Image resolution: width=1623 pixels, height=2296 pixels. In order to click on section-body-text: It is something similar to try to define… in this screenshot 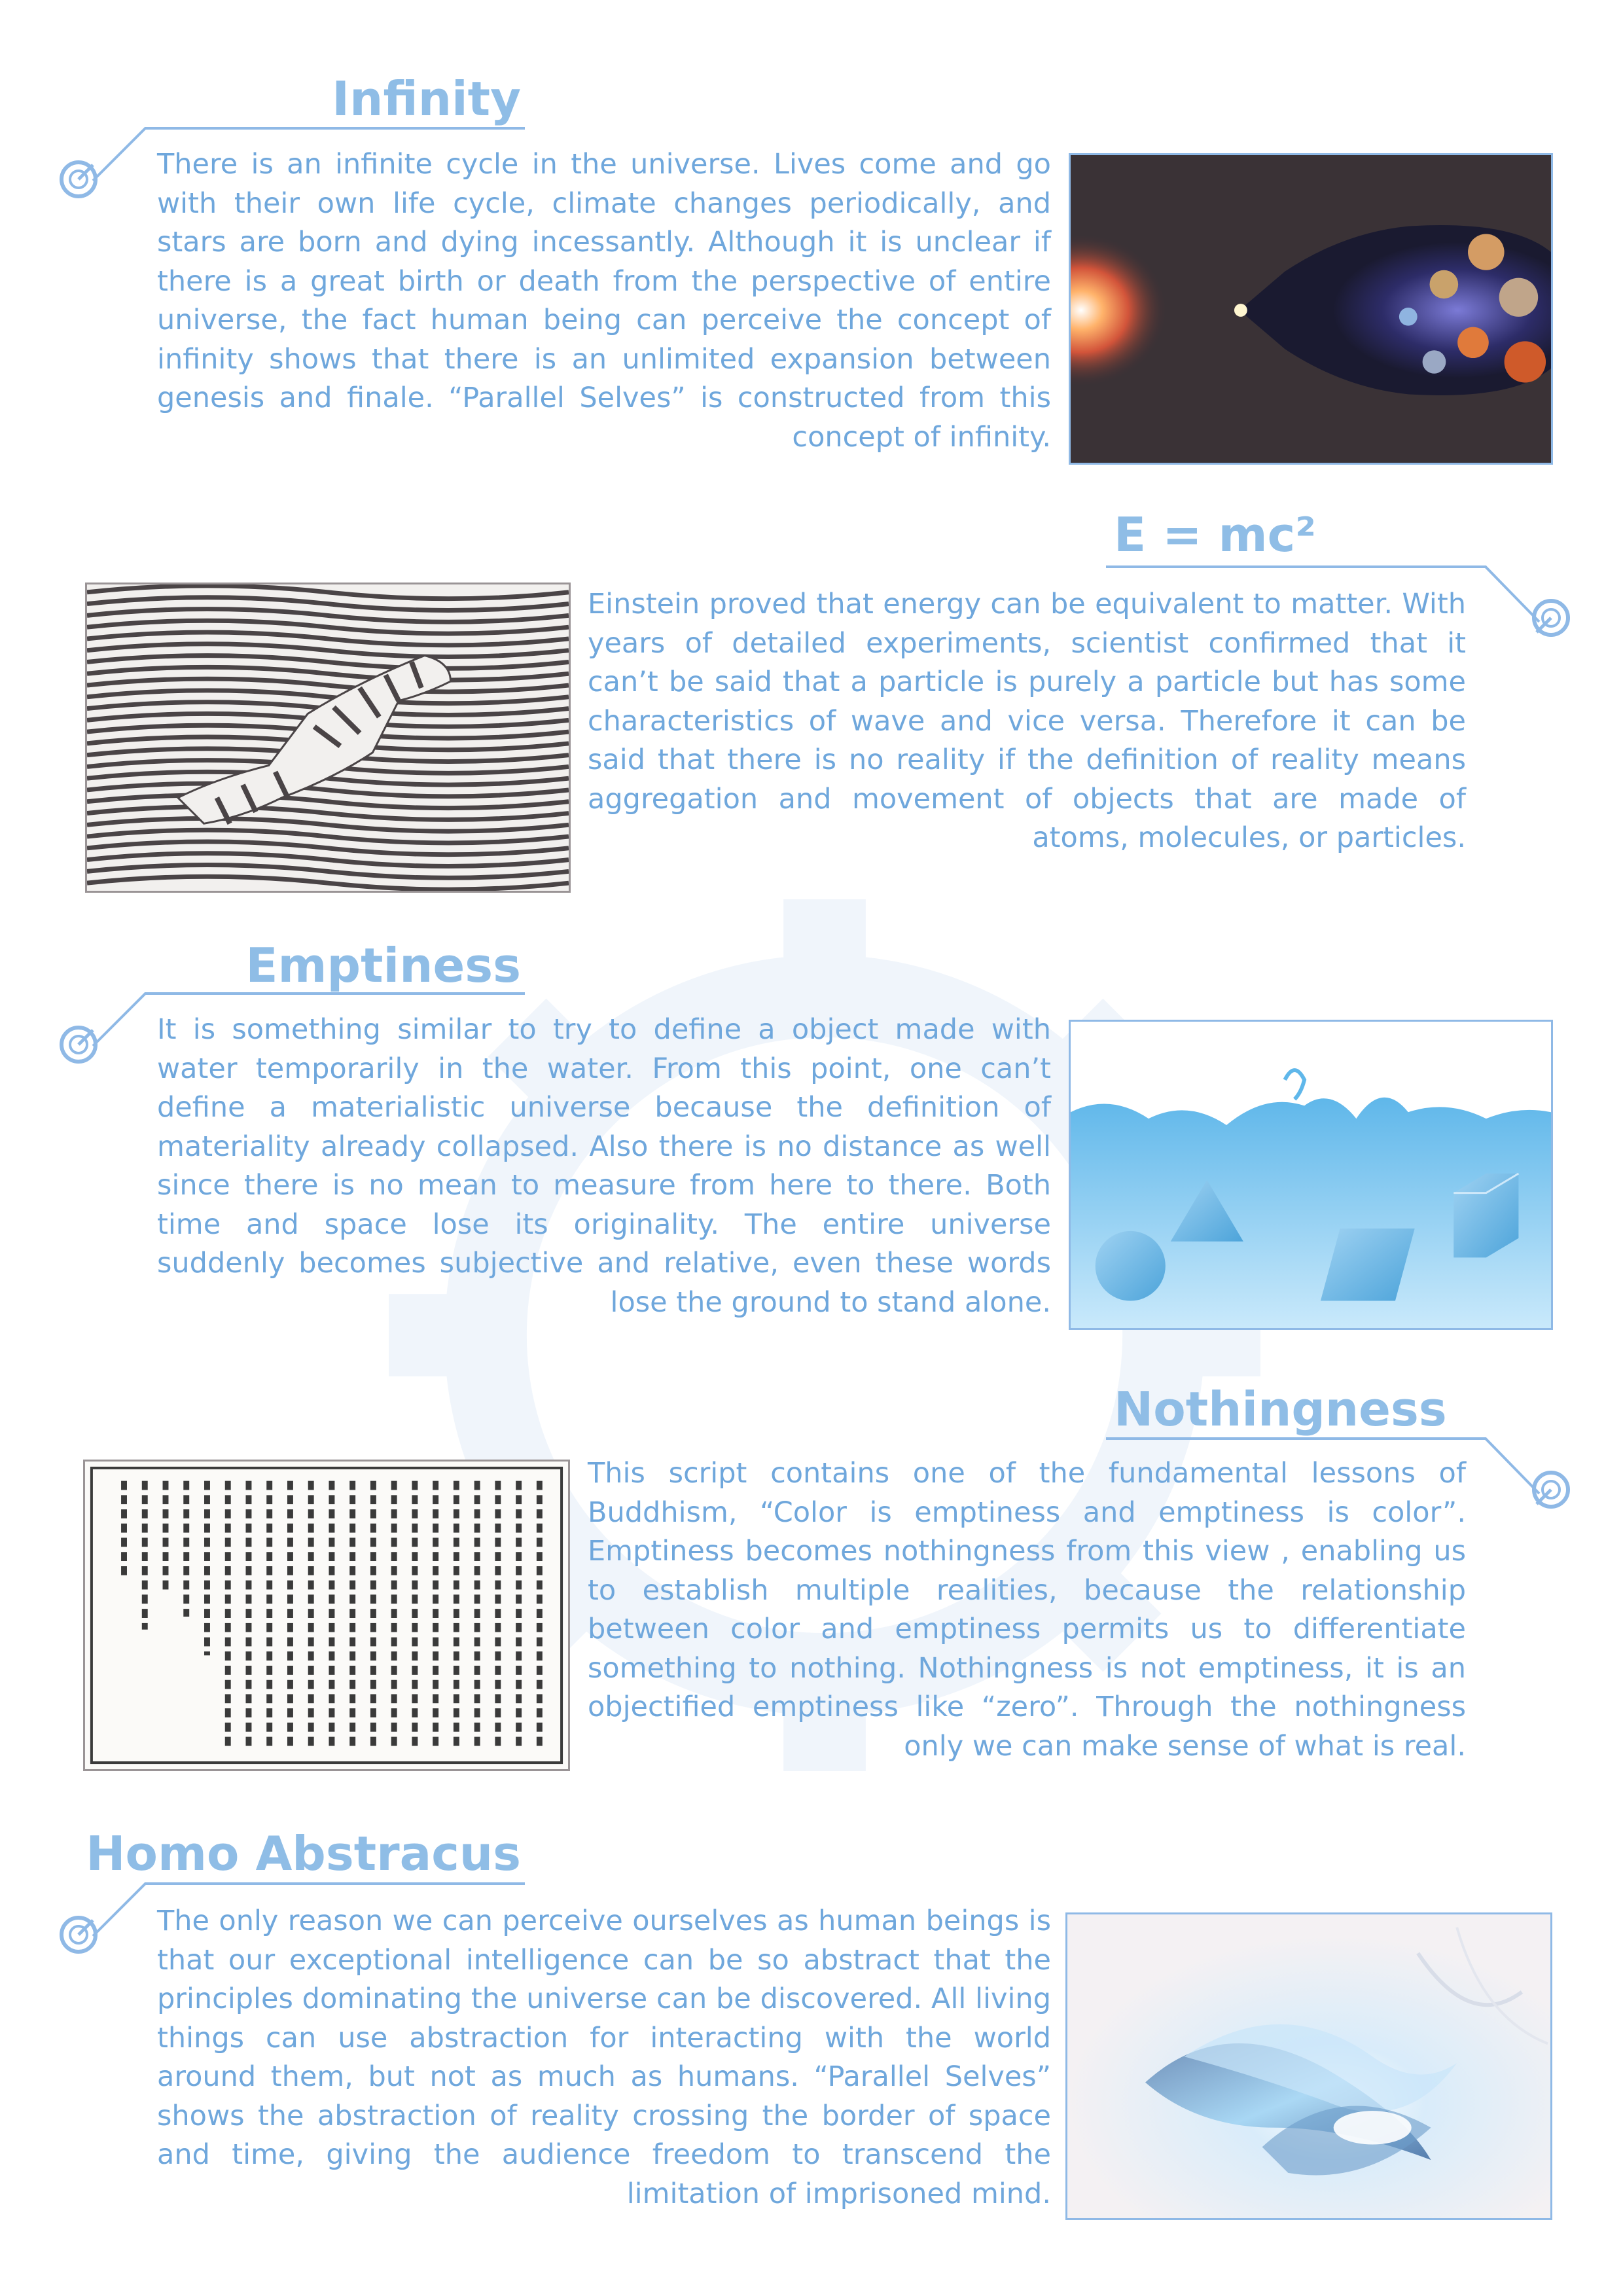, I will do `click(604, 1166)`.